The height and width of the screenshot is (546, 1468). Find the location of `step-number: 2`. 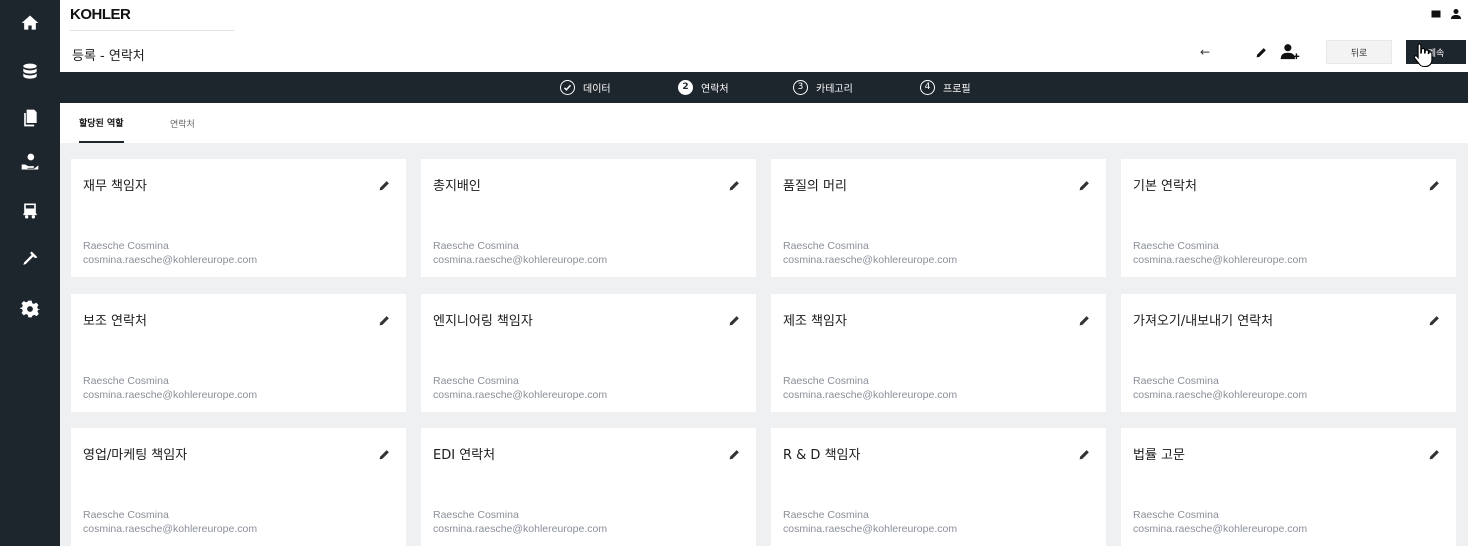

step-number: 2 is located at coordinates (685, 87).